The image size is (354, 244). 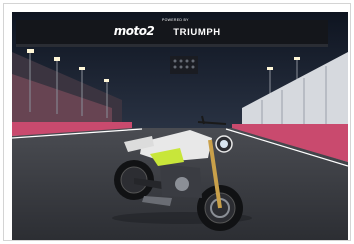 I want to click on powered-by-text: POWERED BY, so click(x=175, y=20).